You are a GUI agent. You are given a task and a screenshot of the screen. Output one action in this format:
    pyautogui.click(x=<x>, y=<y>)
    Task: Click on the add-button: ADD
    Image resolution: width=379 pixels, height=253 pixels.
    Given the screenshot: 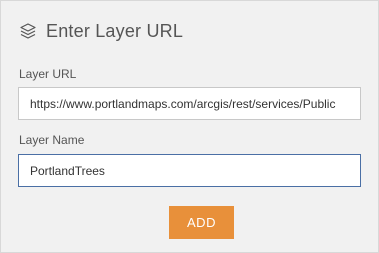 What is the action you would take?
    pyautogui.click(x=201, y=222)
    